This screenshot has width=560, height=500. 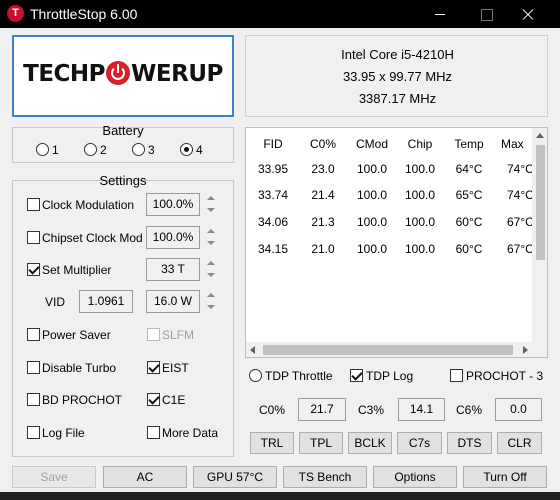 I want to click on power-spinner, so click(x=211, y=301).